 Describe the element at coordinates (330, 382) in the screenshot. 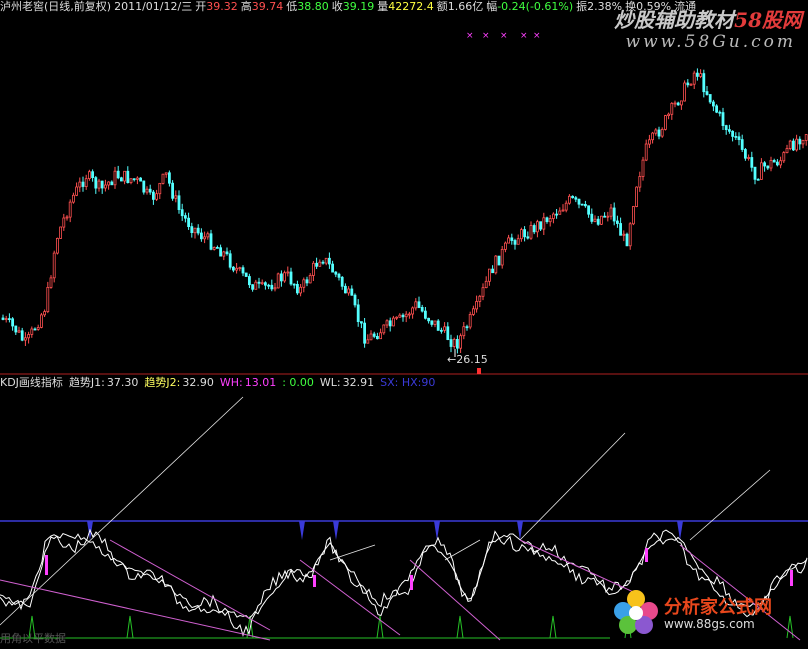

I see `wl-label: WL:` at that location.